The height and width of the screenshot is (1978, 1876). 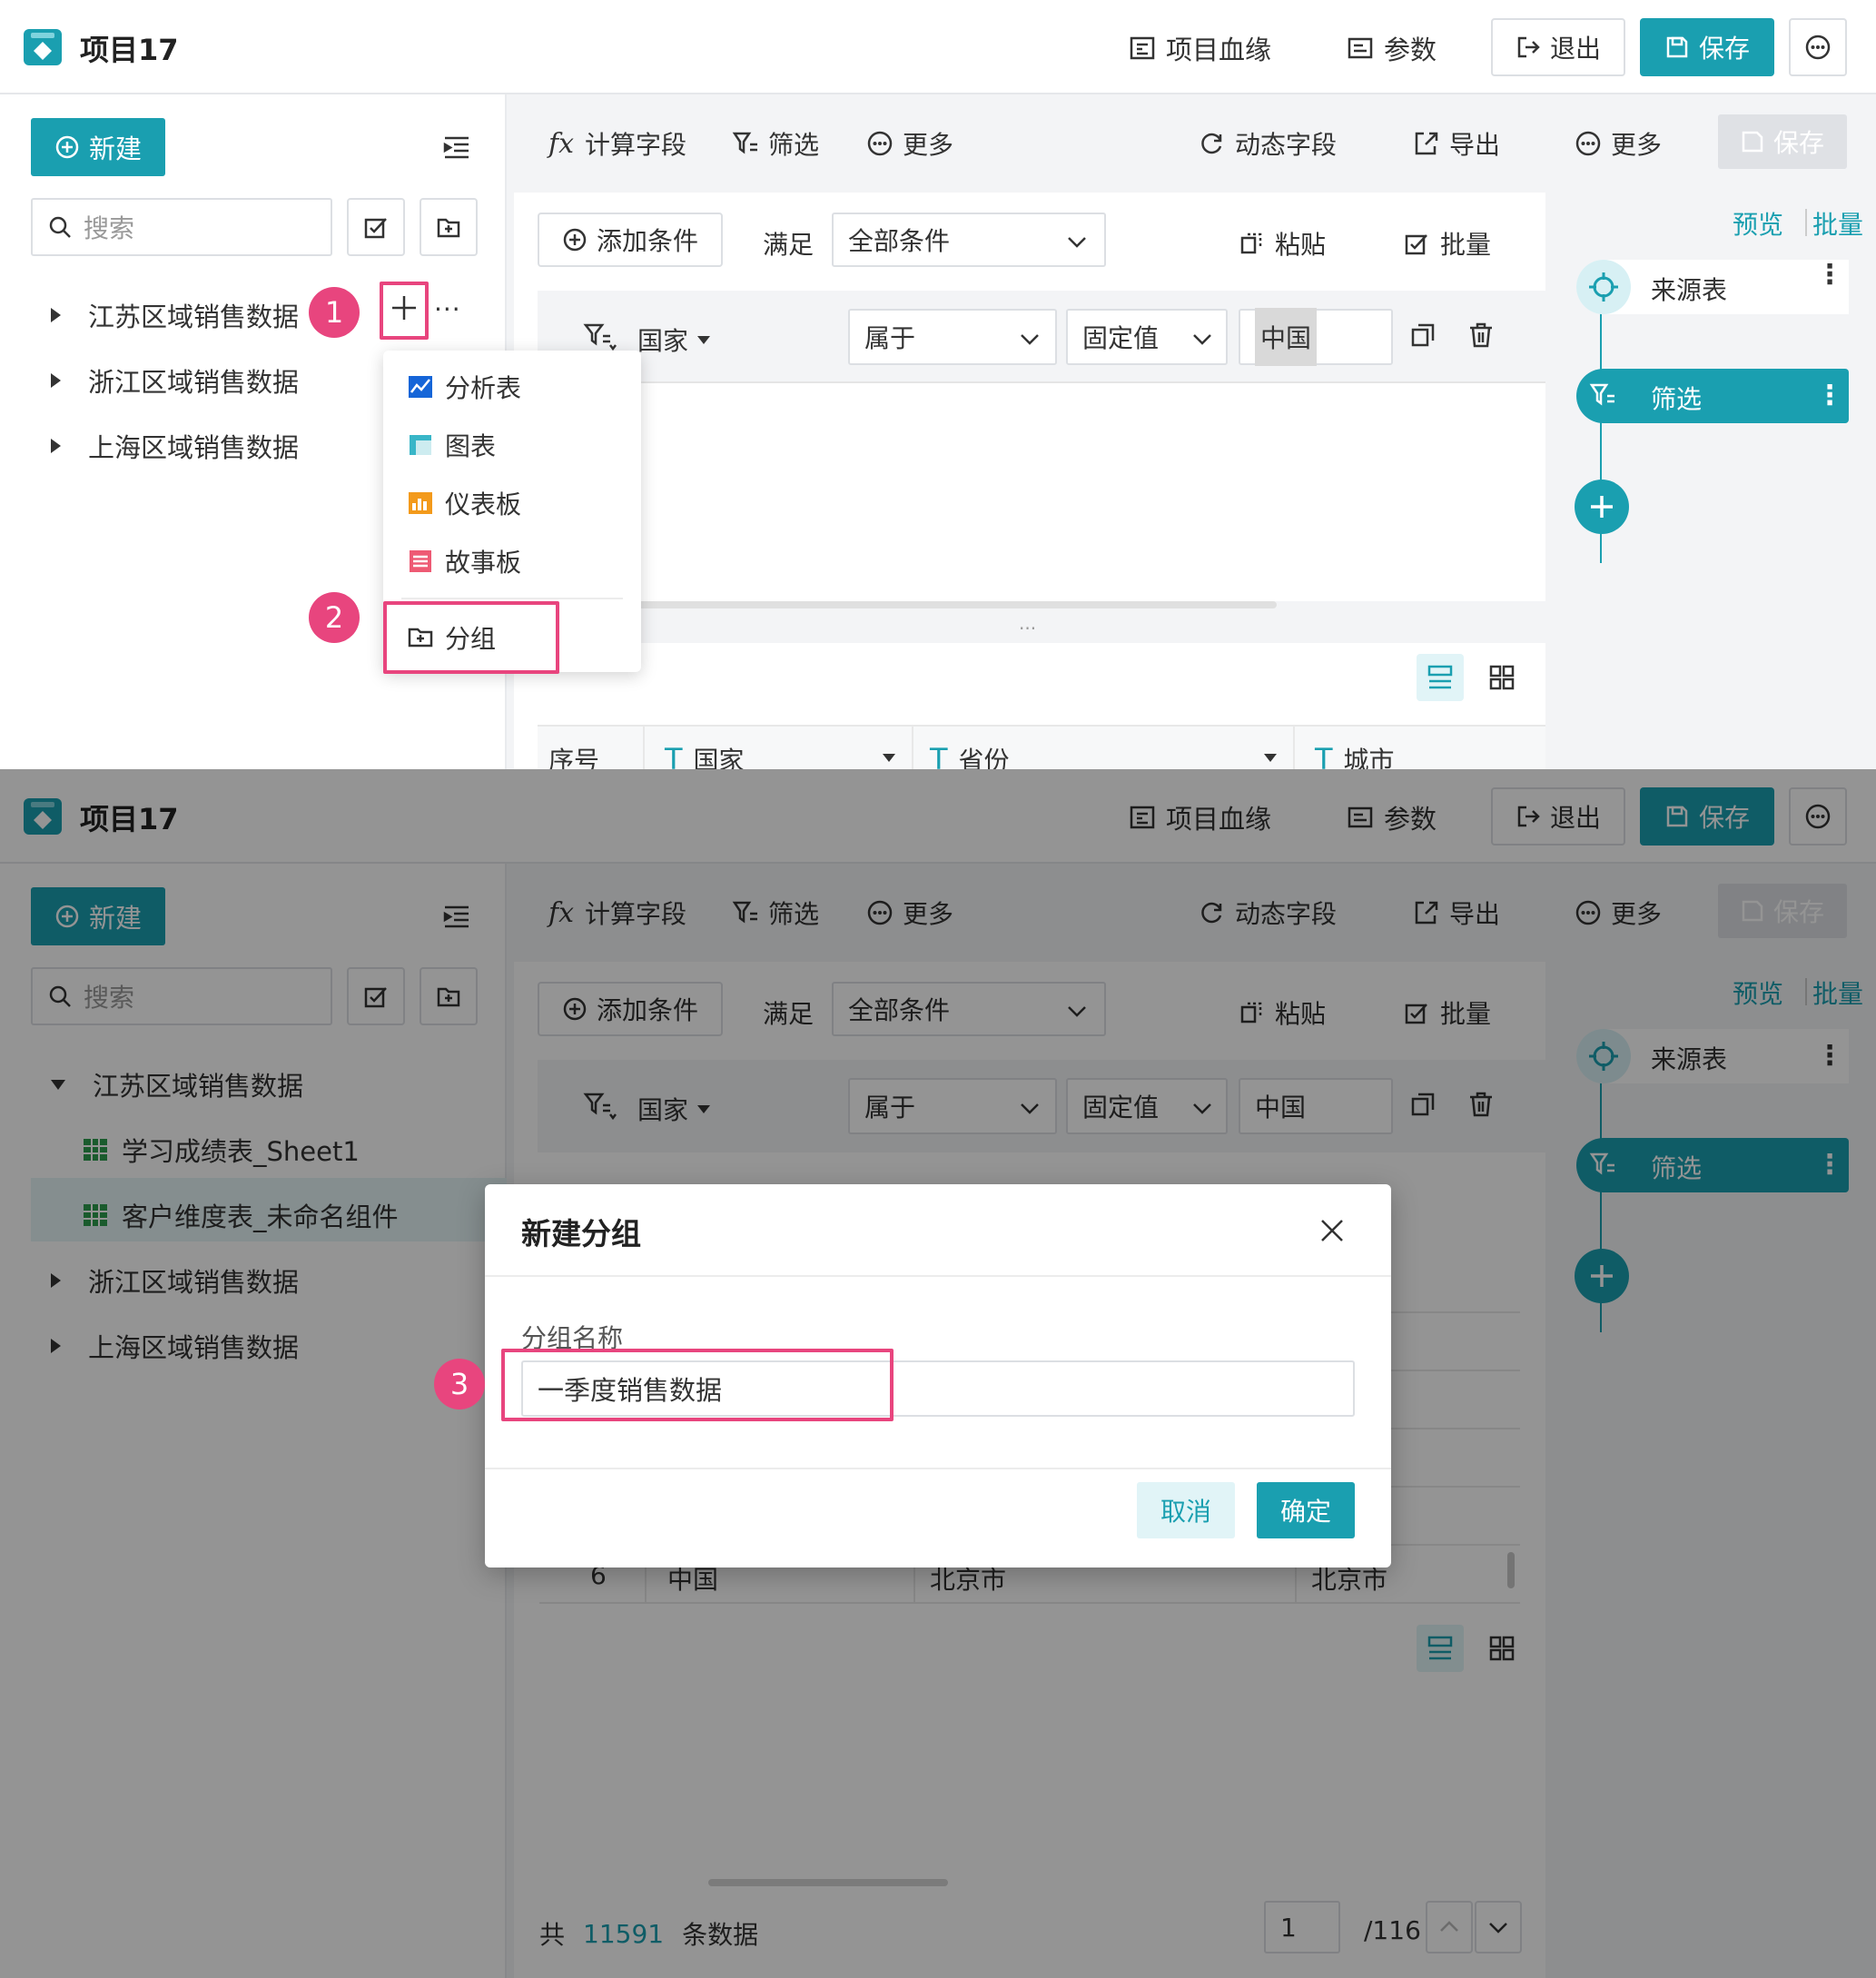 I want to click on more-label: 更多, so click(x=929, y=145).